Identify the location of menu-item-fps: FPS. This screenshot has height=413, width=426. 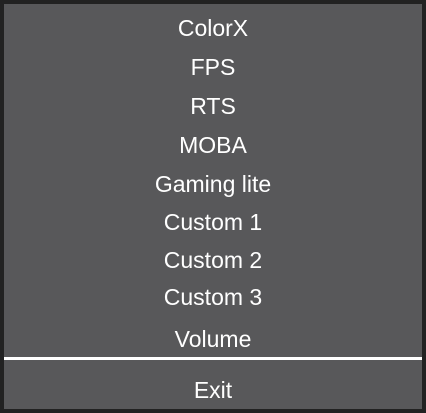
(213, 67).